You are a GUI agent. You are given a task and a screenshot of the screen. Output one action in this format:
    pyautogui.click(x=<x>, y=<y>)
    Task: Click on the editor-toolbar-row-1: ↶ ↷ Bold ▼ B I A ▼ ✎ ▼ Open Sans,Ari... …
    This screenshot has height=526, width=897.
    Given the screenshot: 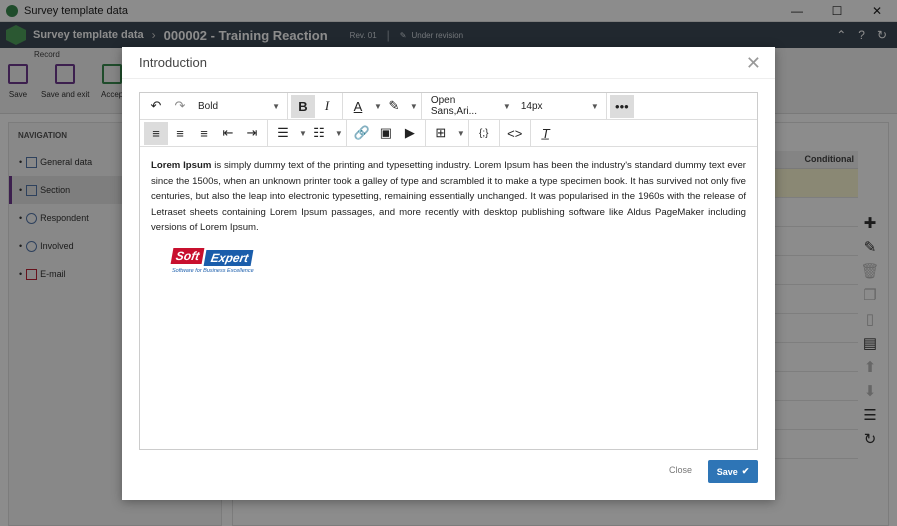 What is the action you would take?
    pyautogui.click(x=448, y=106)
    